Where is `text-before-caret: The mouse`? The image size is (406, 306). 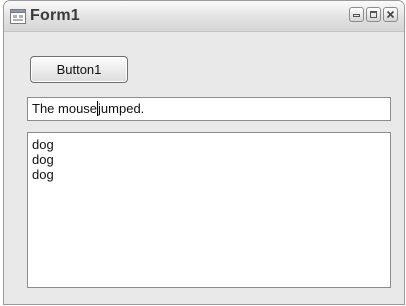
text-before-caret: The mouse is located at coordinates (65, 108).